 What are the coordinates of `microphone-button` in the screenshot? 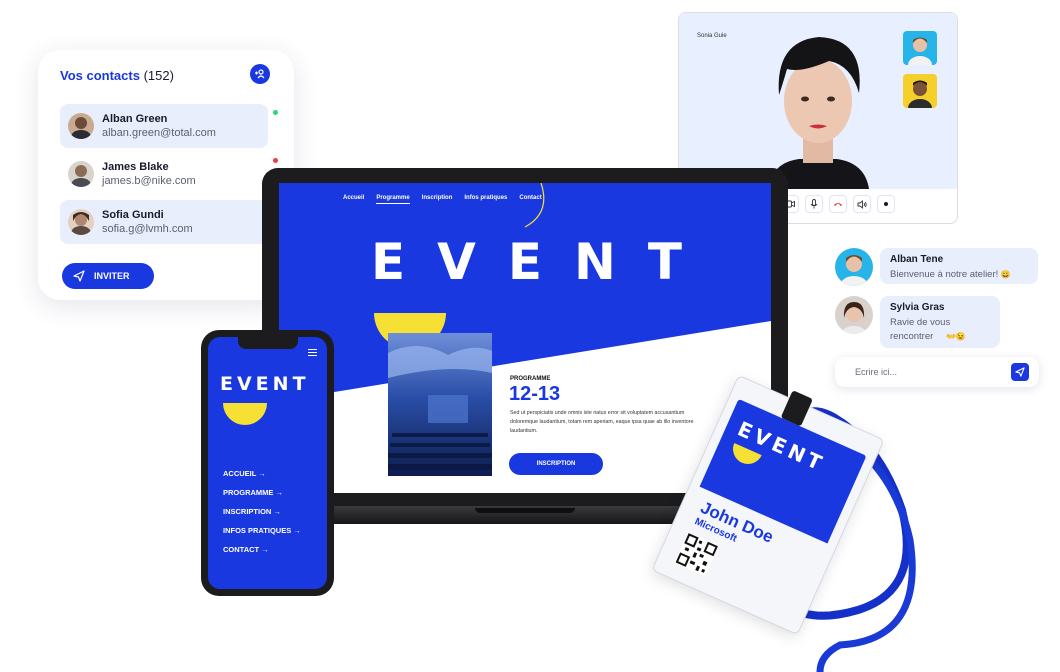 It's located at (814, 204).